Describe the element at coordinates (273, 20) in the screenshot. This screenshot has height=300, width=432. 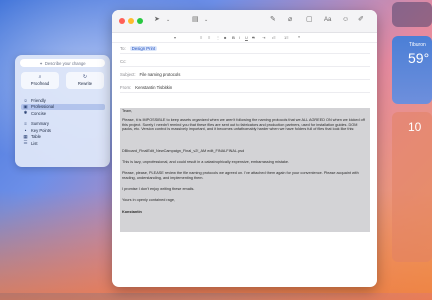
I see `format-icon: ✎` at that location.